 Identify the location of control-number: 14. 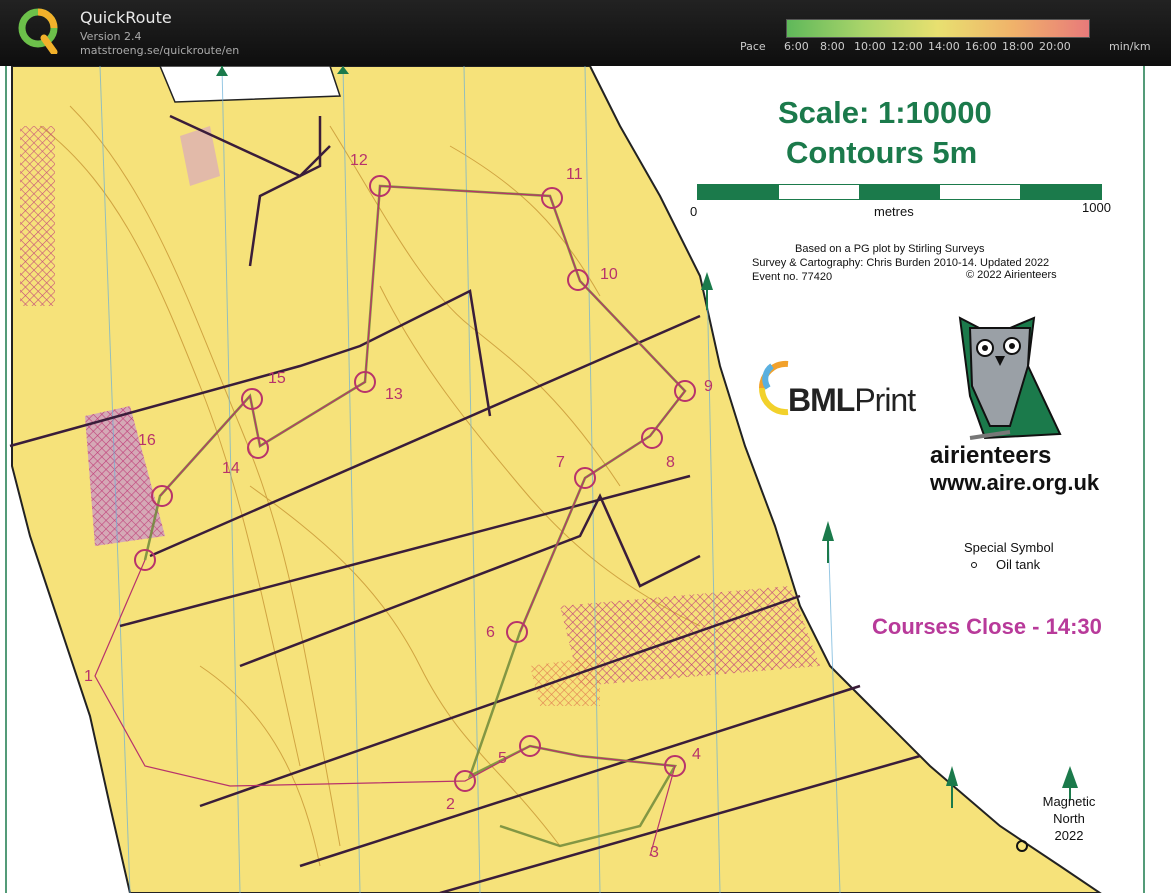
(231, 468).